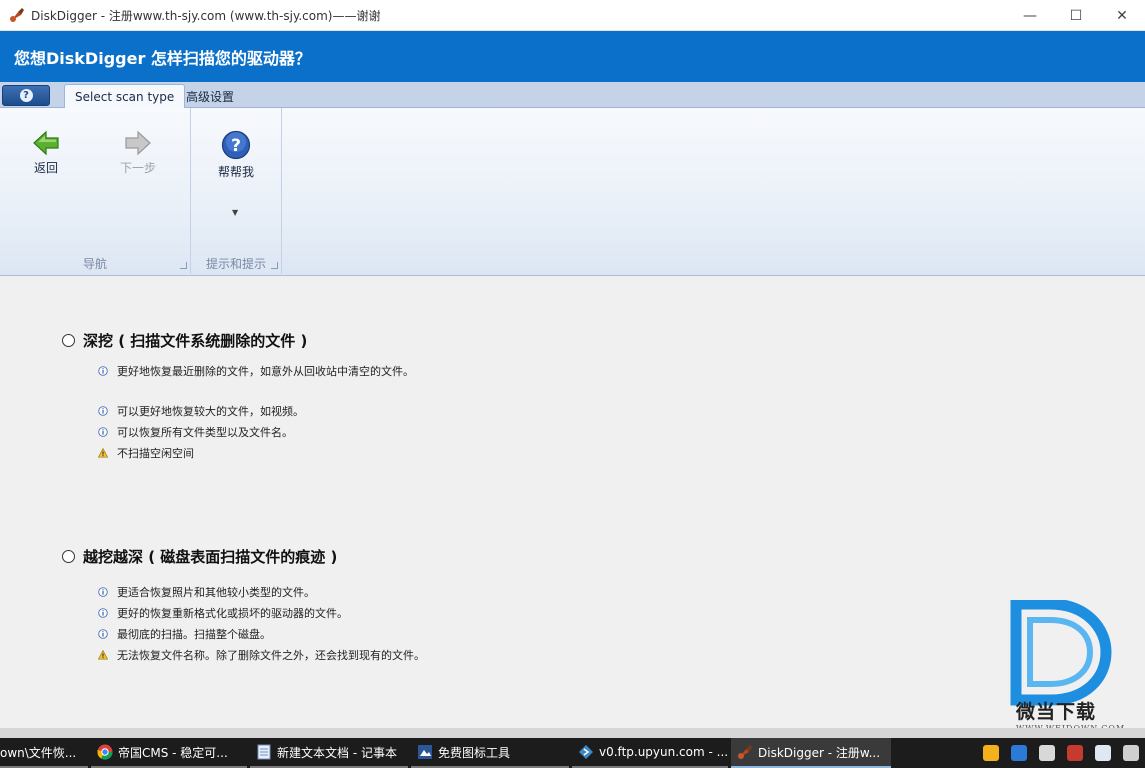  I want to click on close-button: ✕, so click(1122, 15).